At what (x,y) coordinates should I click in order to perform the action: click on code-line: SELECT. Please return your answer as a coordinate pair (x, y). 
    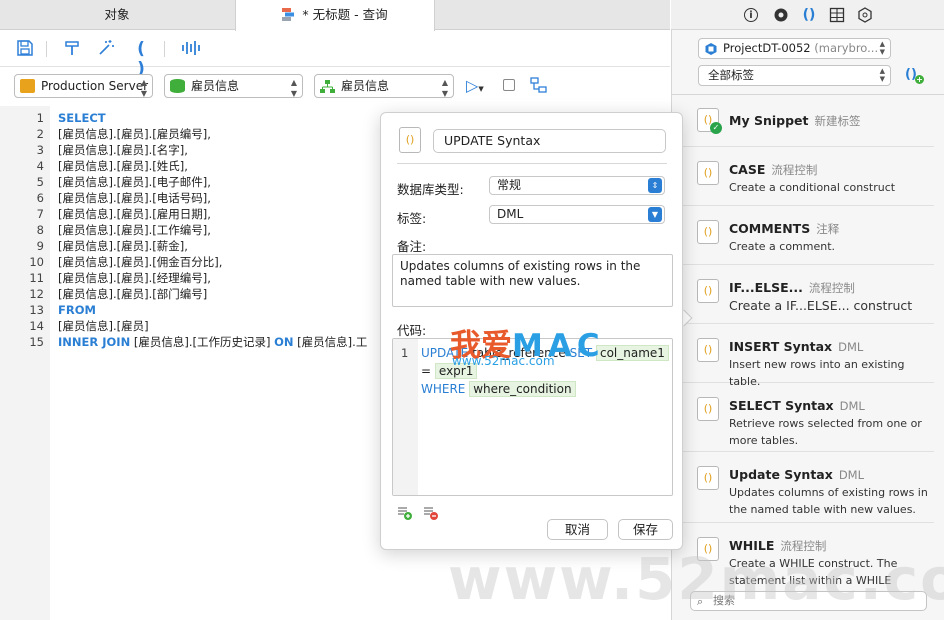
    Looking at the image, I should click on (82, 118).